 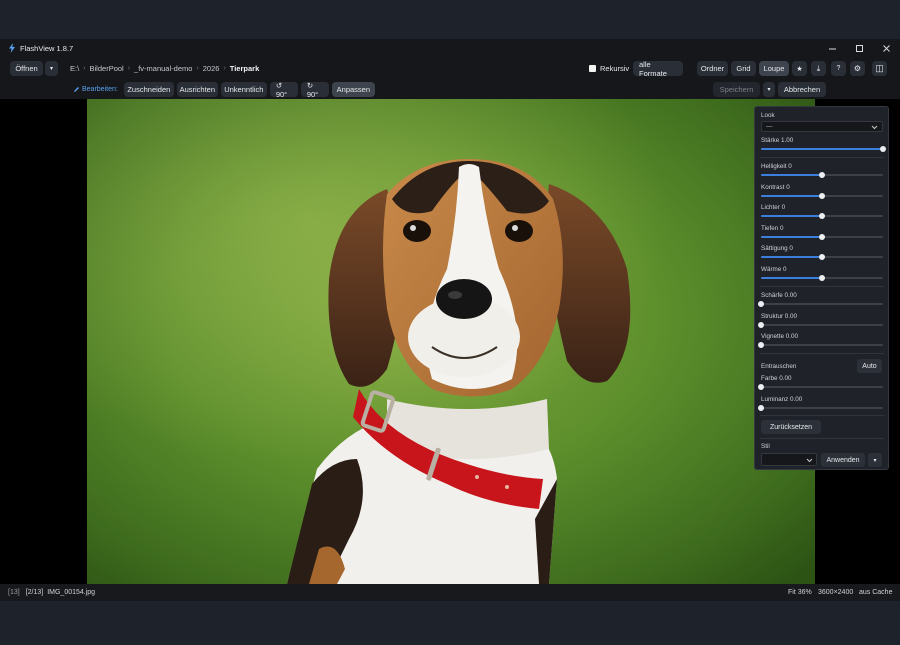 What do you see at coordinates (26, 68) in the screenshot?
I see `open-button: Öffnen` at bounding box center [26, 68].